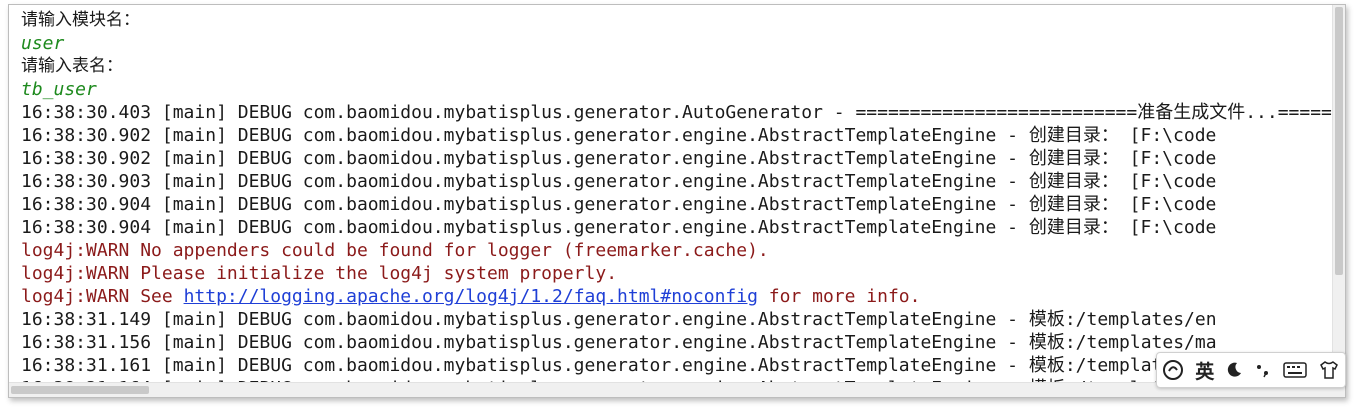 The height and width of the screenshot is (408, 1356). I want to click on warn-suffix: for more info., so click(839, 296).